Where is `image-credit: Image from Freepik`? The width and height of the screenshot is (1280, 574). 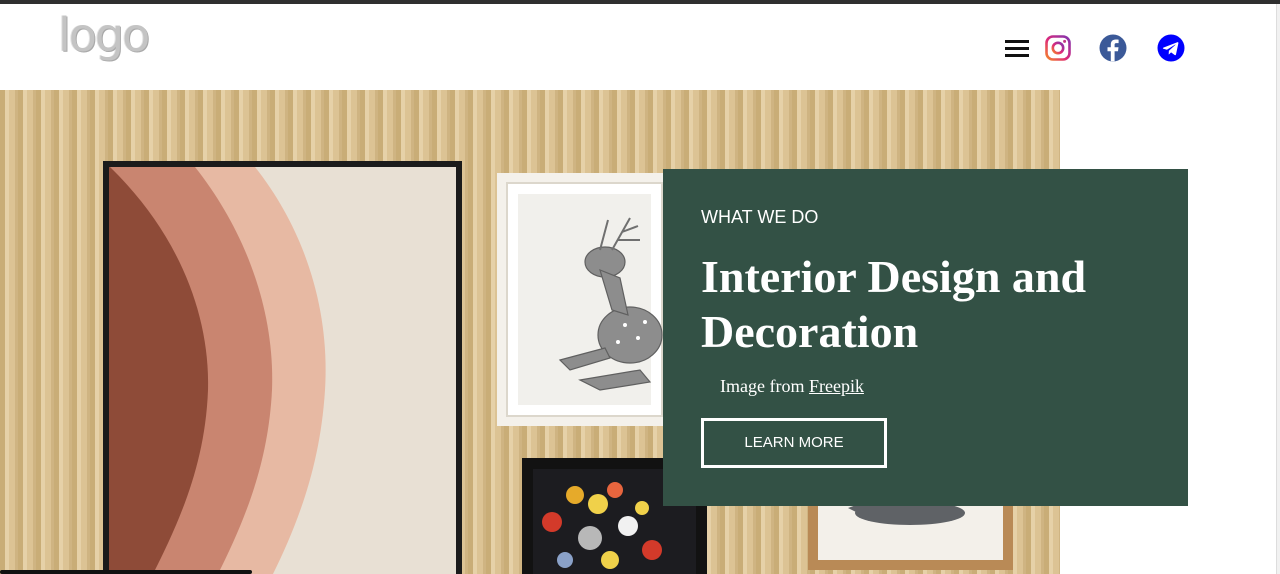
image-credit: Image from Freepik is located at coordinates (792, 386).